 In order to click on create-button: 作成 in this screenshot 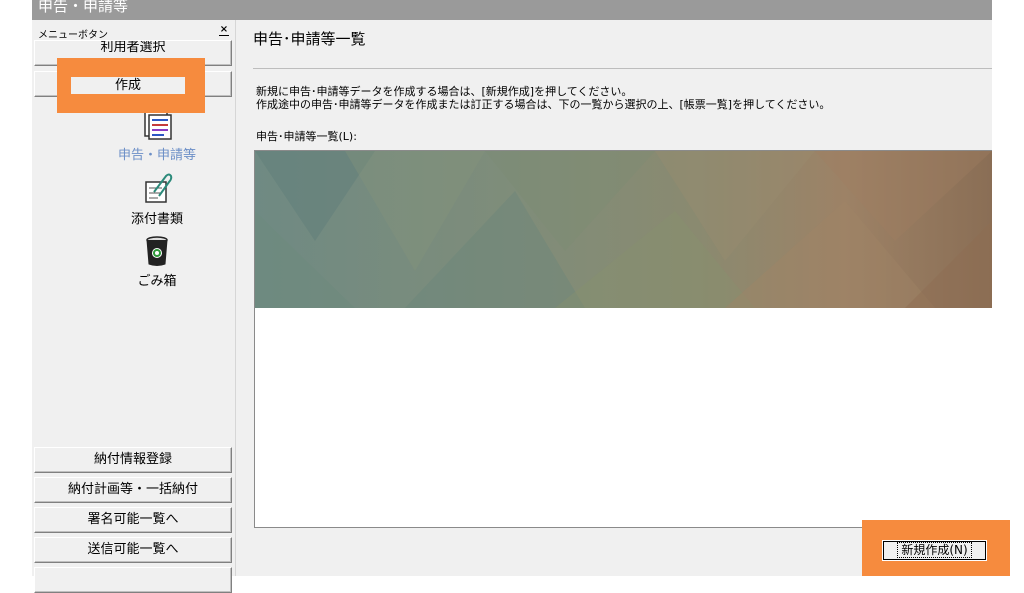, I will do `click(128, 85)`.